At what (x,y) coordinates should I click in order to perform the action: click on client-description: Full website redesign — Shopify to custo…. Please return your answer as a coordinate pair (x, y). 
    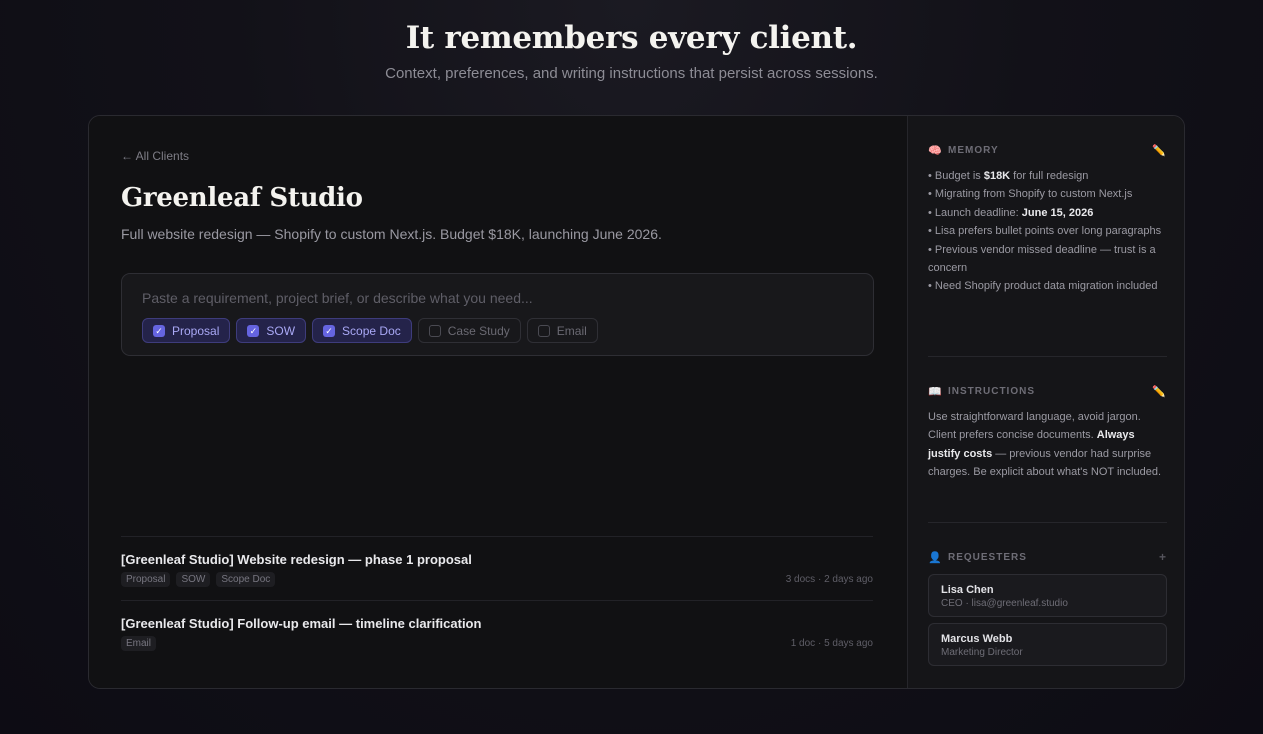
    Looking at the image, I should click on (391, 234).